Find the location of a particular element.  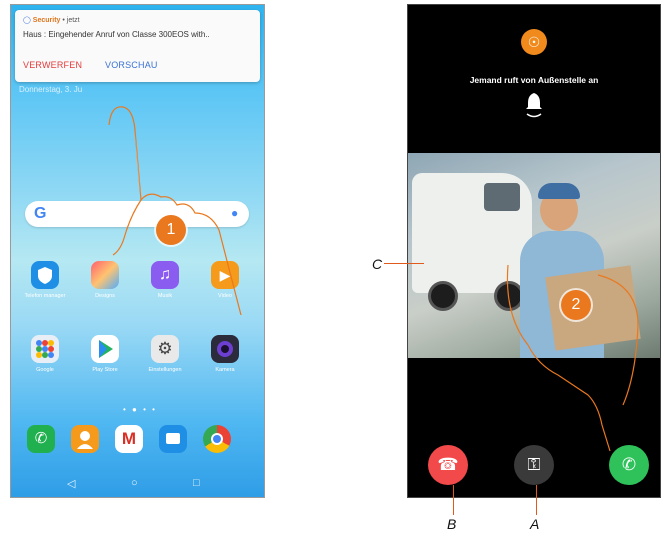

app-label: Kamera is located at coordinates (225, 370).